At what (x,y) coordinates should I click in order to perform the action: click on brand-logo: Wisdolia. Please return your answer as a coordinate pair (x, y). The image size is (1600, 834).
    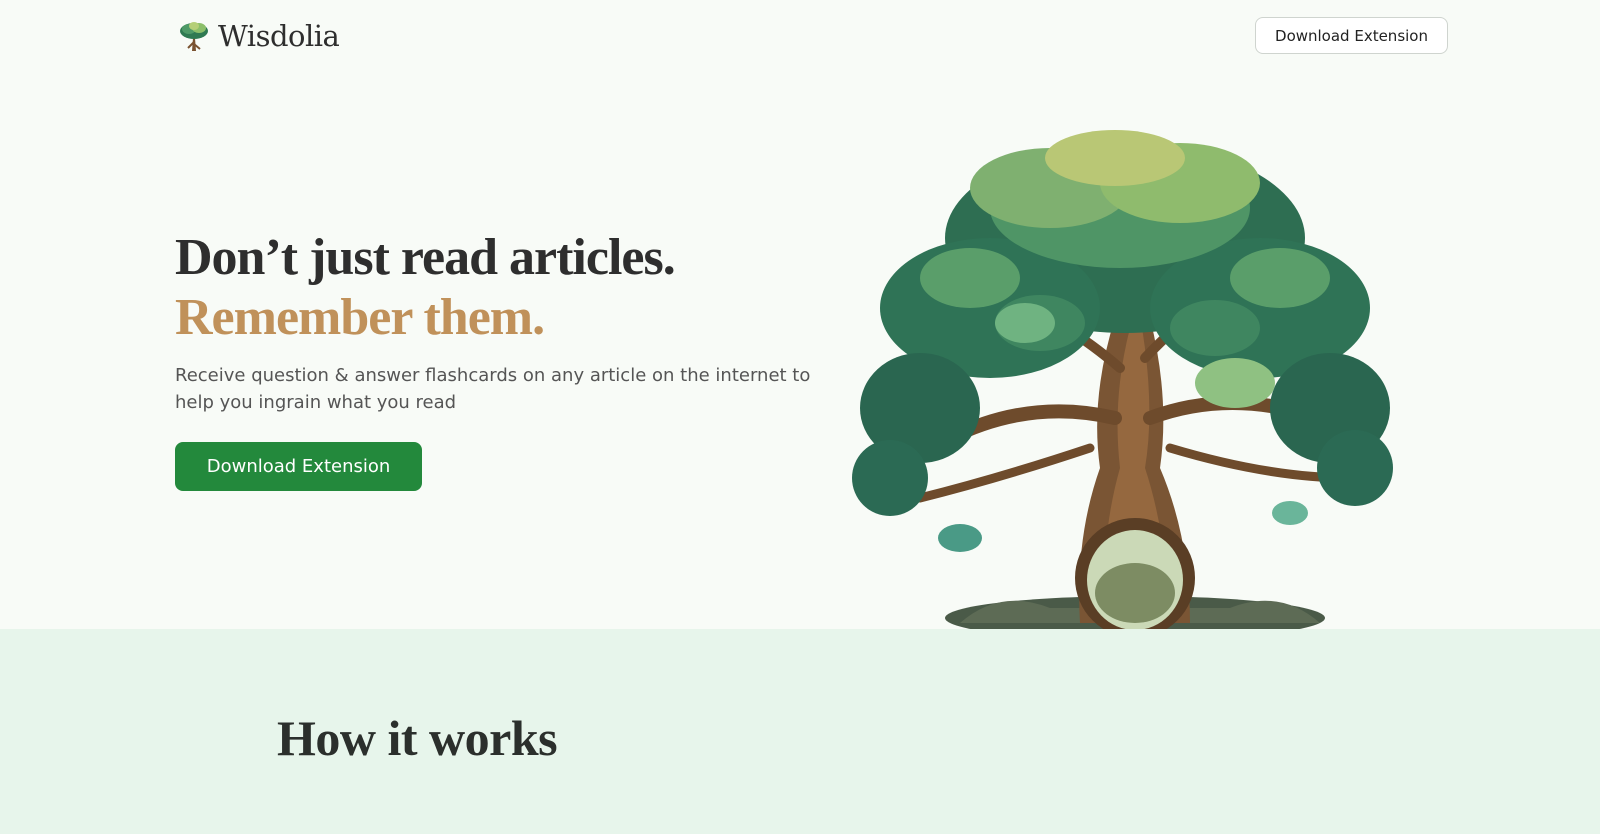
    Looking at the image, I should click on (259, 36).